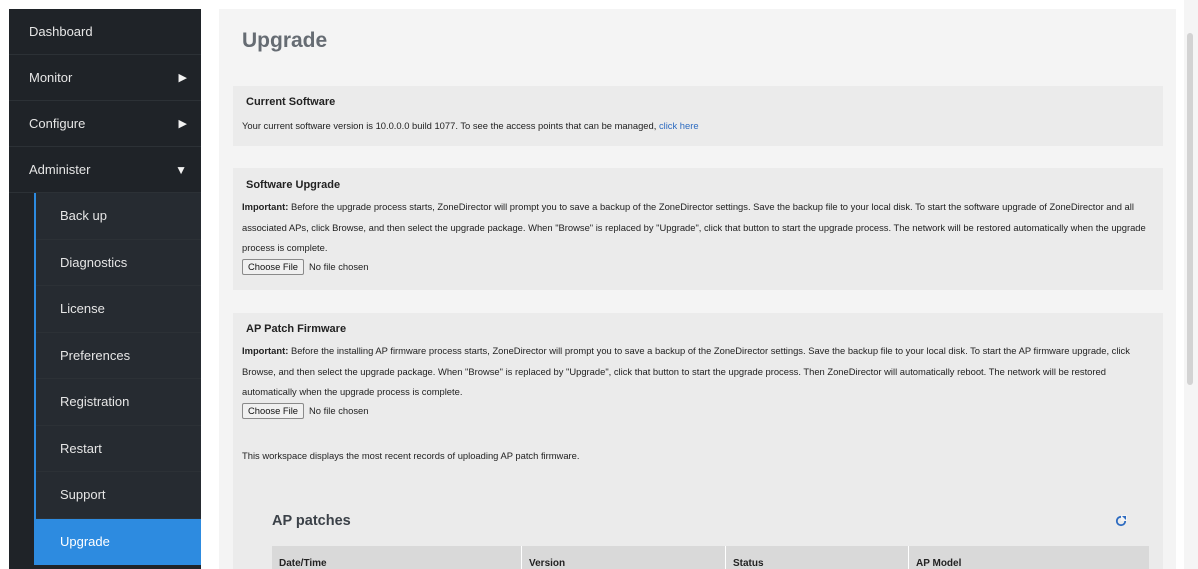  What do you see at coordinates (118, 449) in the screenshot?
I see `sidebar-item-restart: Restart` at bounding box center [118, 449].